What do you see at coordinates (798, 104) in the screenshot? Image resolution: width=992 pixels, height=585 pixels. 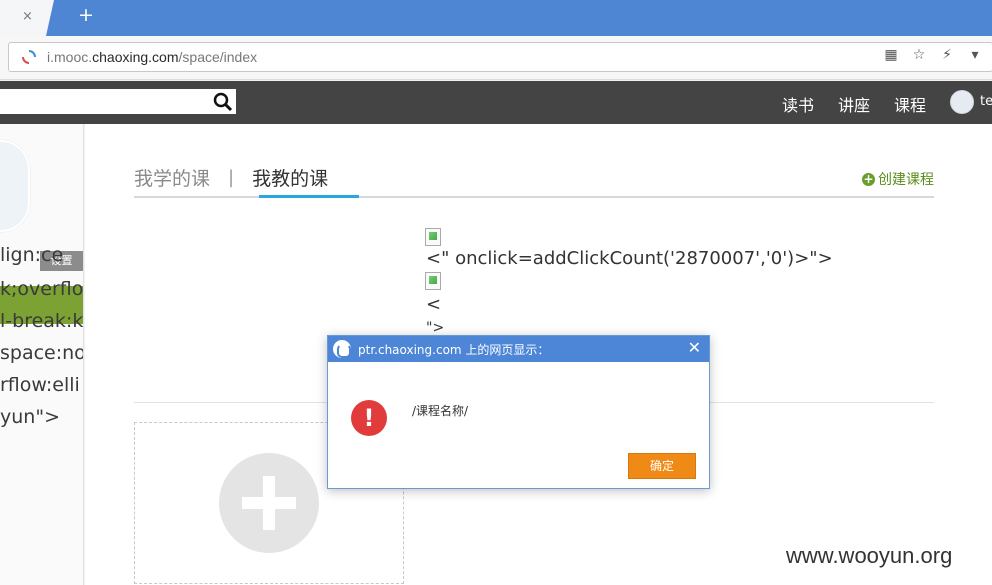 I see `nav-item-reading: 读书` at bounding box center [798, 104].